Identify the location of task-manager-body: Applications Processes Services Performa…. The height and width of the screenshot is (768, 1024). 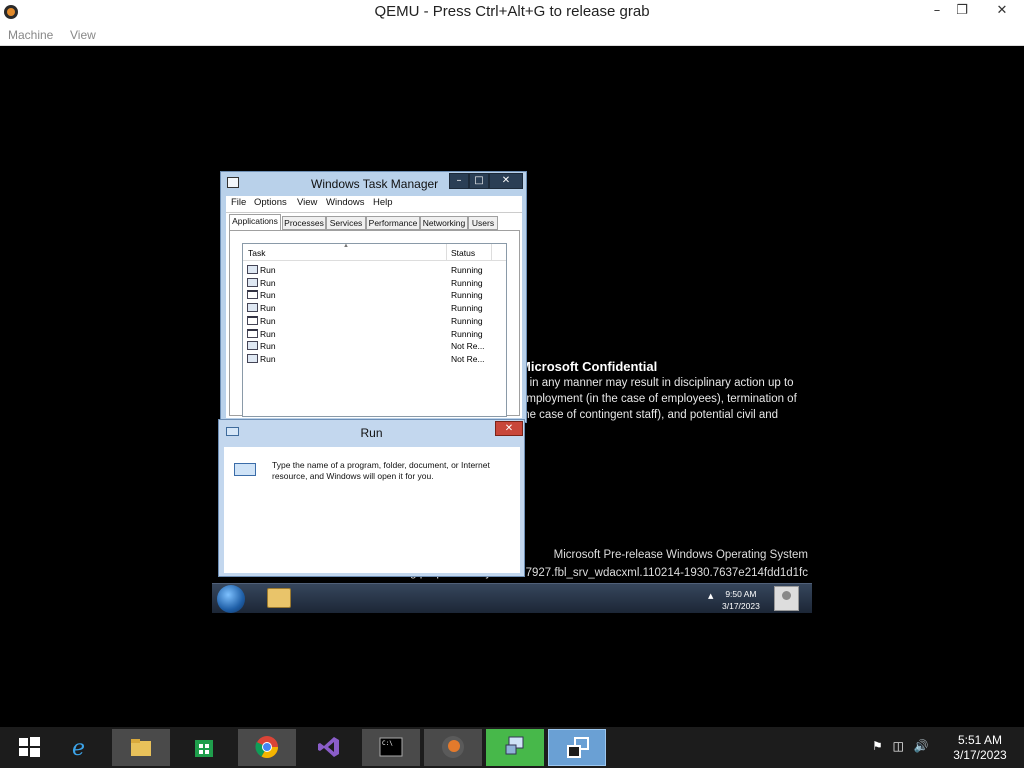
(374, 315).